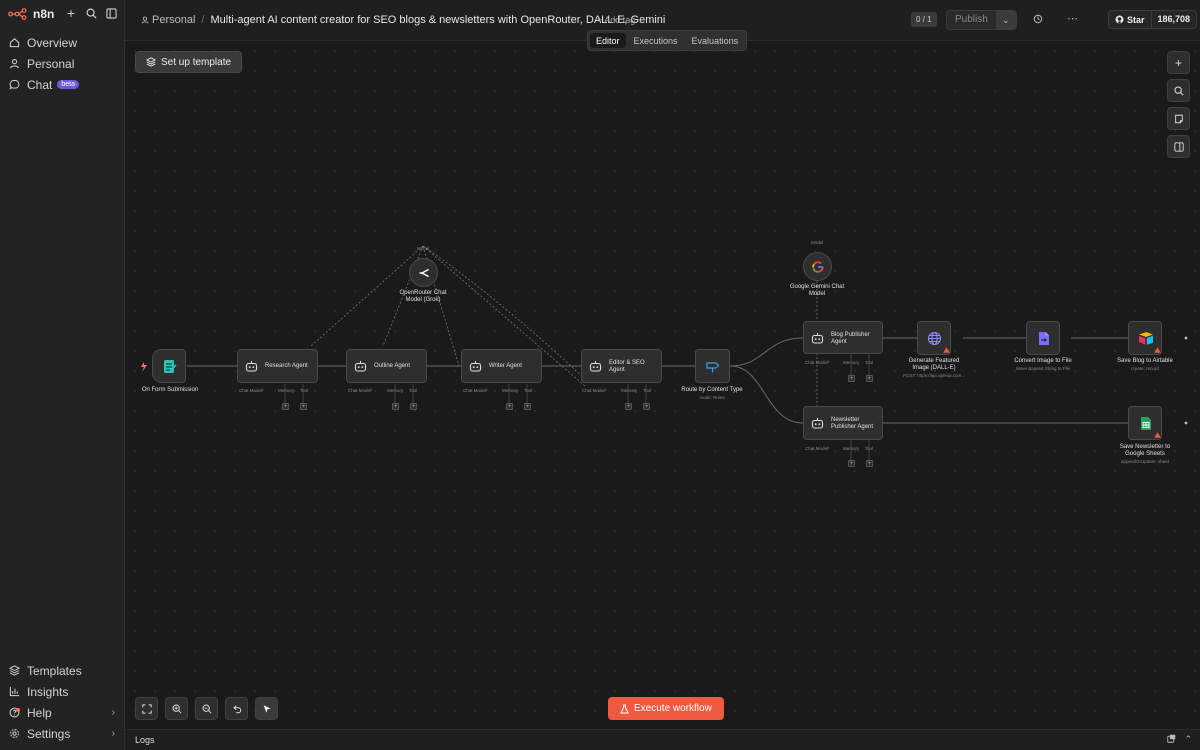  What do you see at coordinates (14, 84) in the screenshot?
I see `chat-bubble-icon` at bounding box center [14, 84].